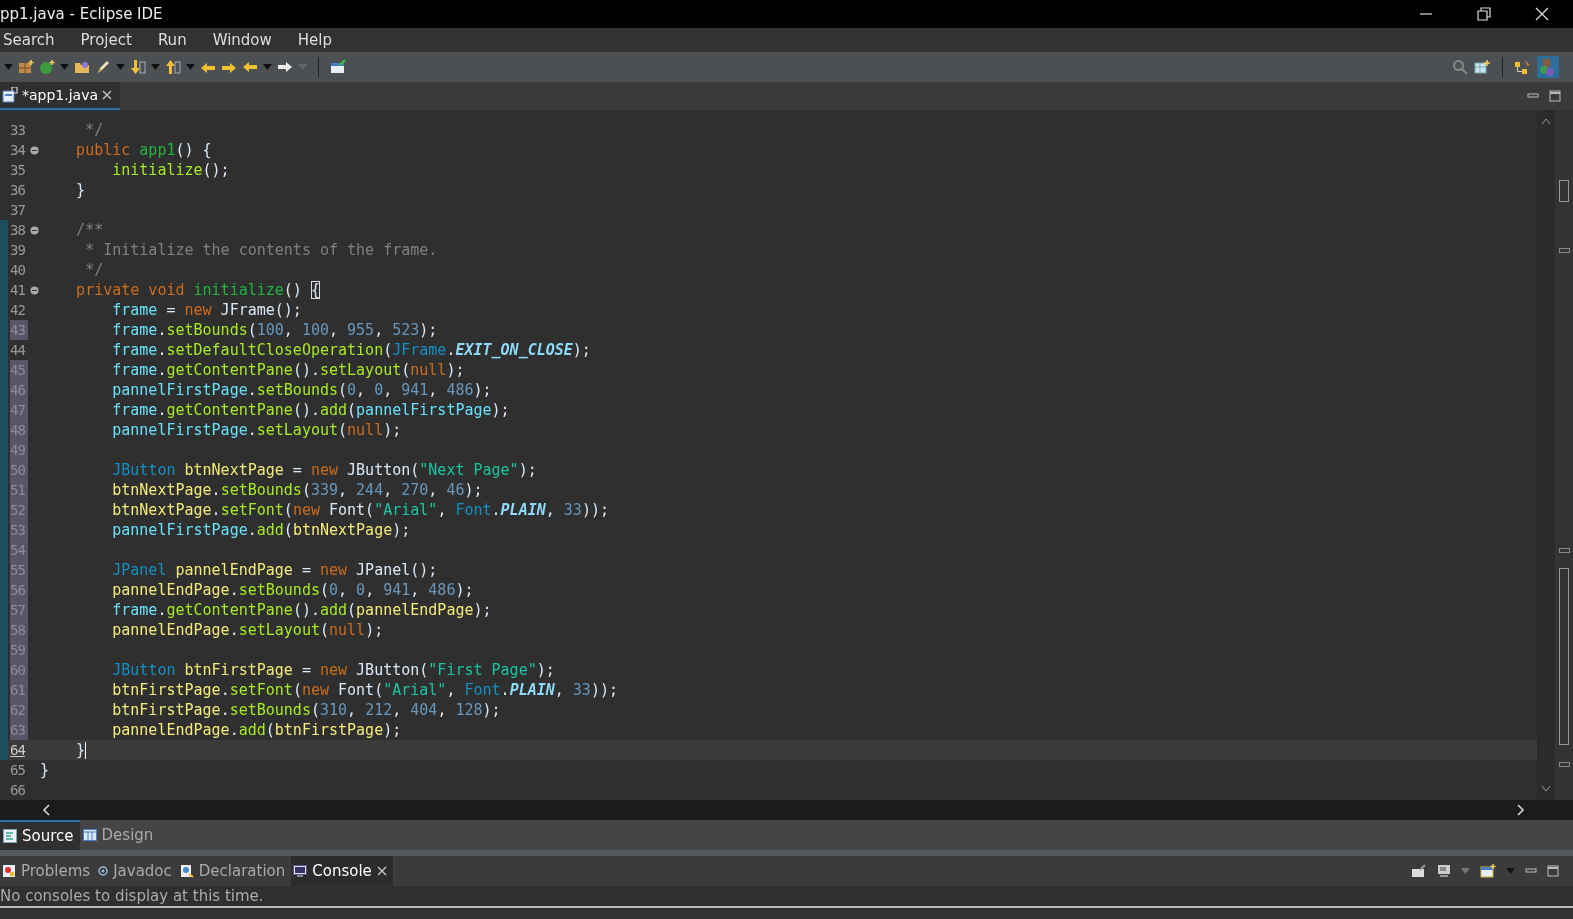  I want to click on code-line: pannelEndPage.setBounds(0, 0, 941, 486);, so click(292, 590).